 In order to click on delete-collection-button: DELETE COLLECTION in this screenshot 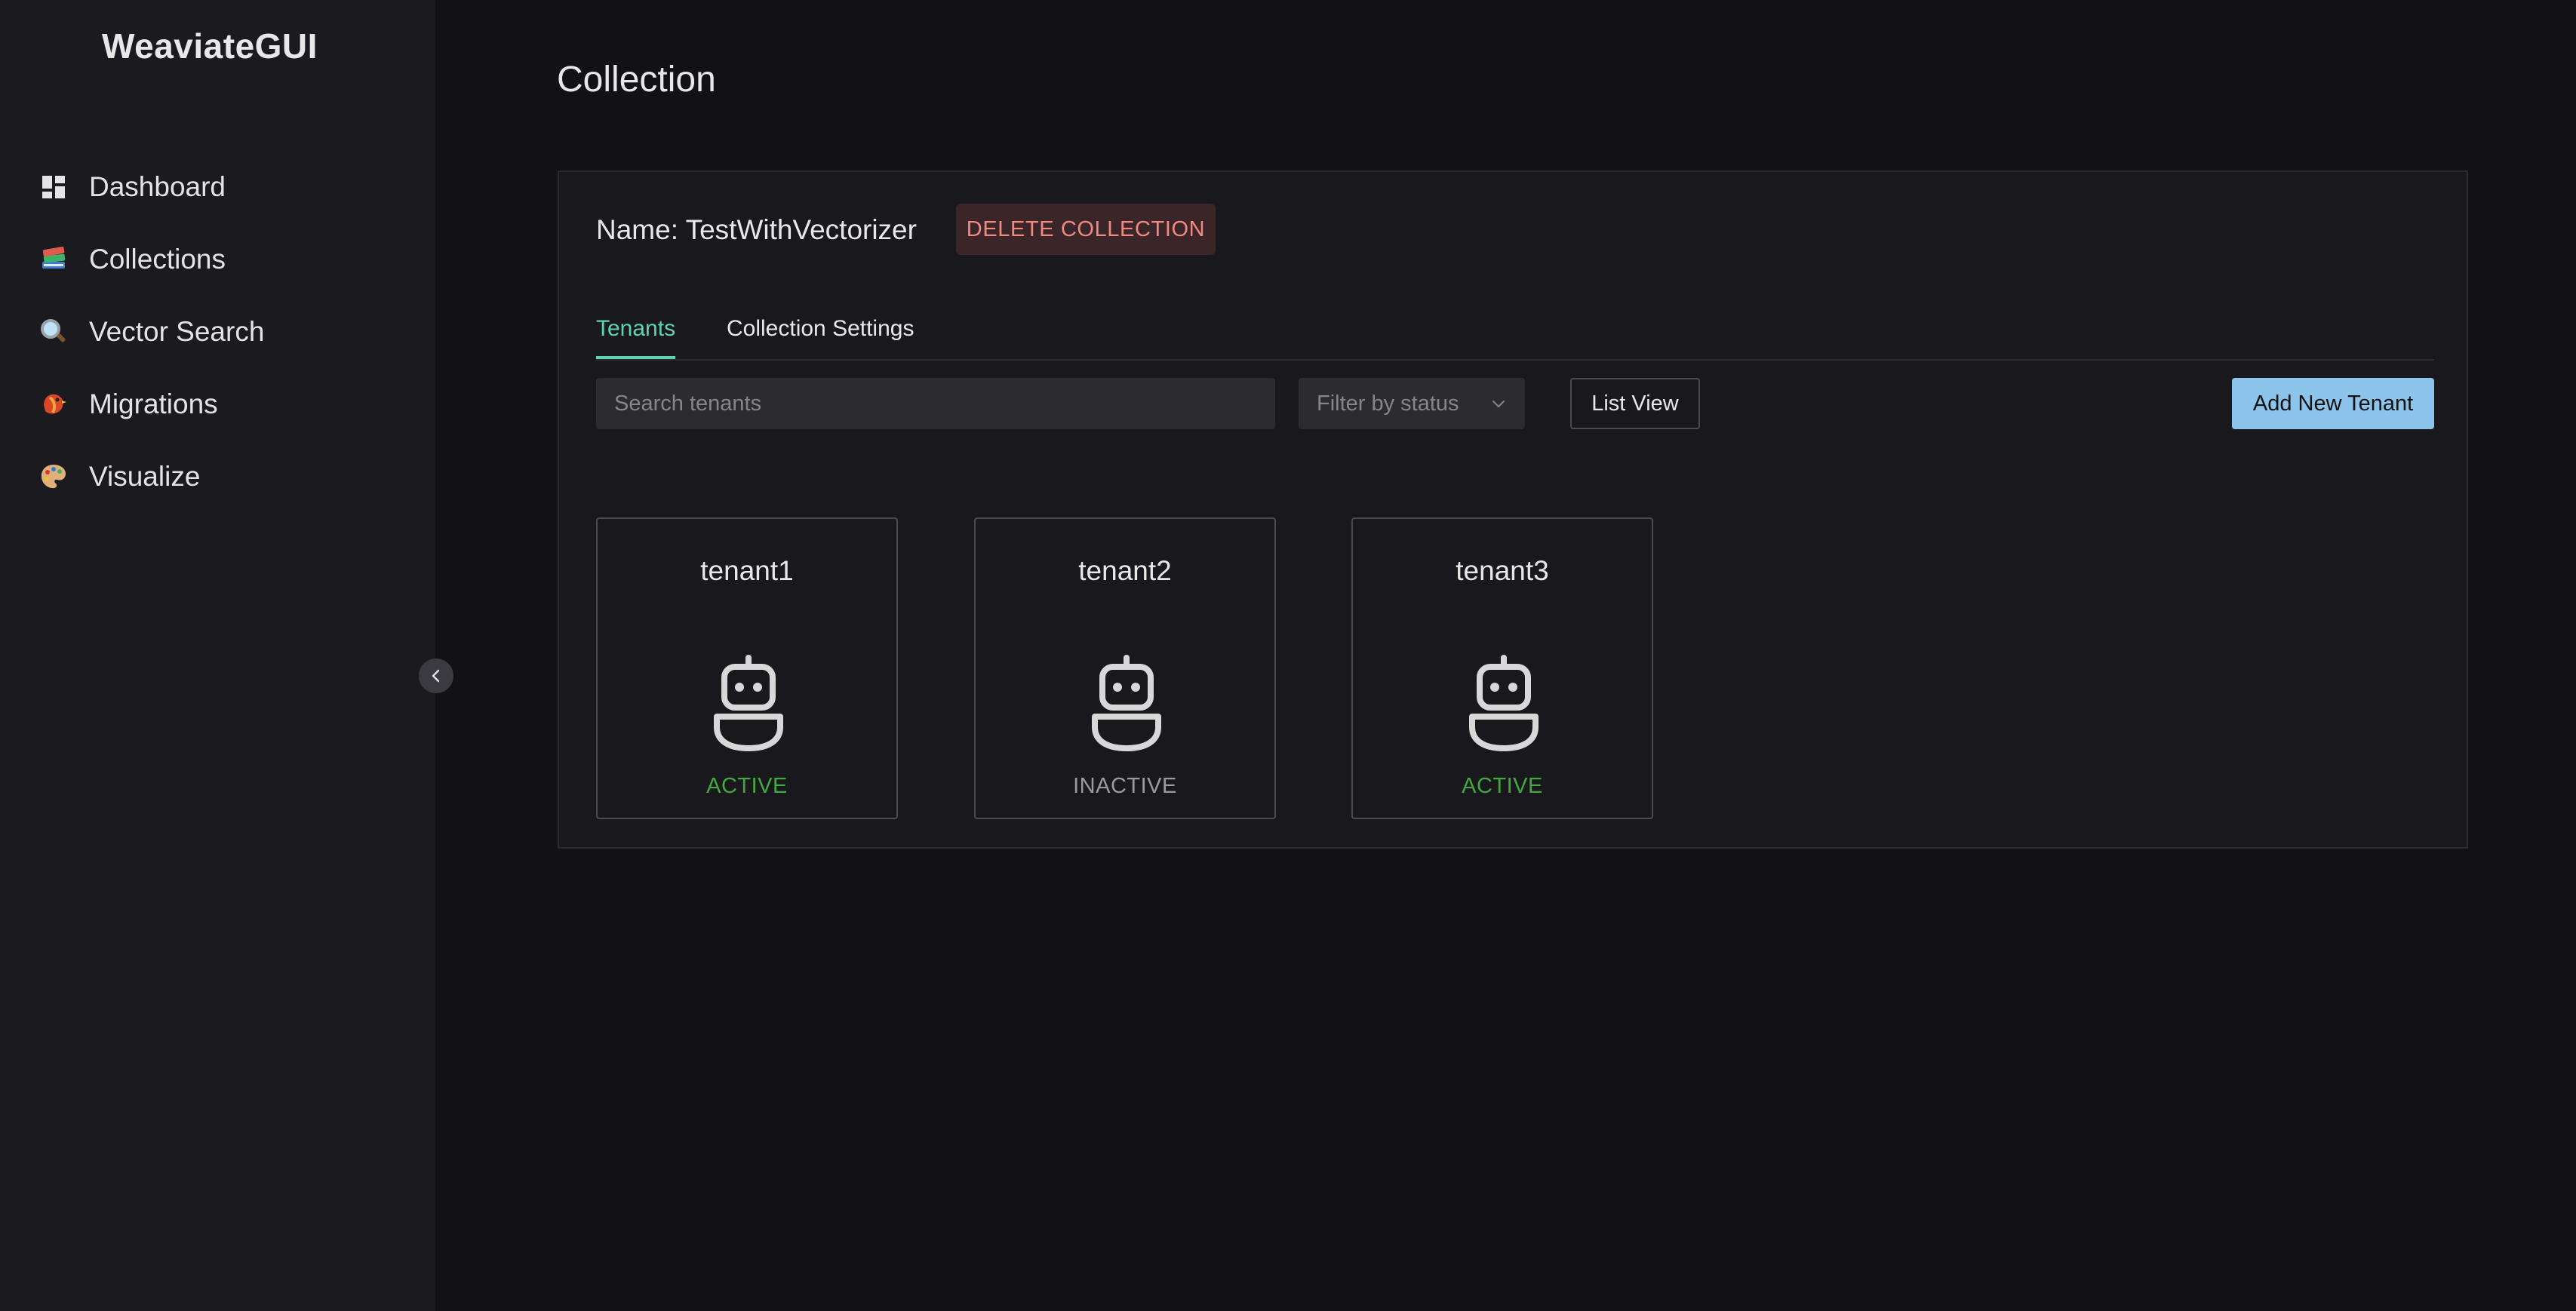, I will do `click(1086, 229)`.